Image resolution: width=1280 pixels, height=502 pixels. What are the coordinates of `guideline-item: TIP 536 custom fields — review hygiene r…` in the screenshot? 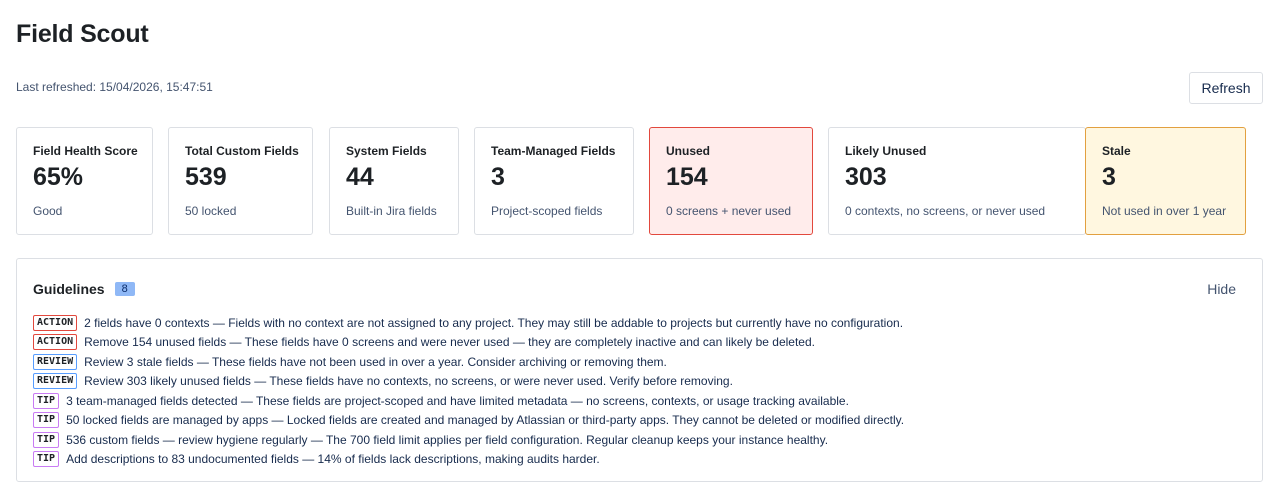 It's located at (639, 440).